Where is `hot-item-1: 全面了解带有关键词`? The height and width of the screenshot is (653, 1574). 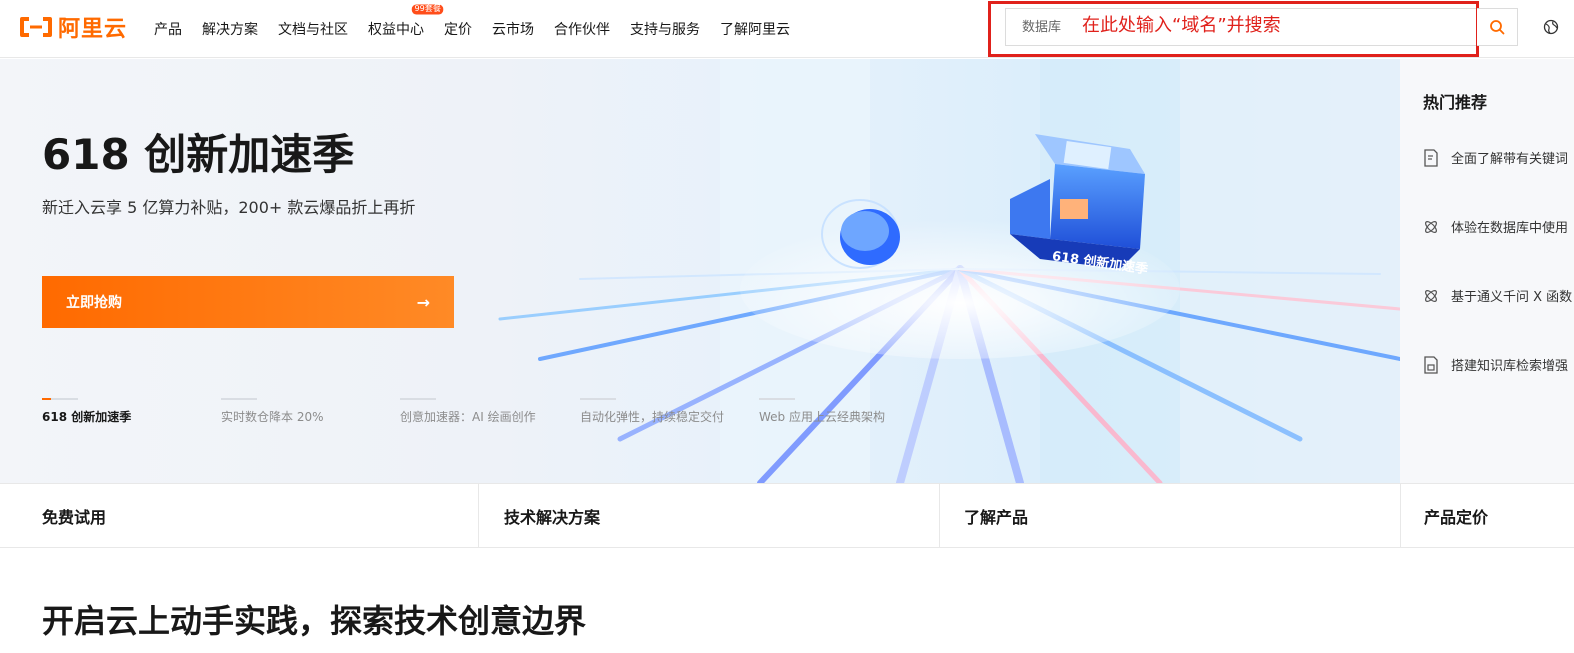 hot-item-1: 全面了解带有关键词 is located at coordinates (1495, 157).